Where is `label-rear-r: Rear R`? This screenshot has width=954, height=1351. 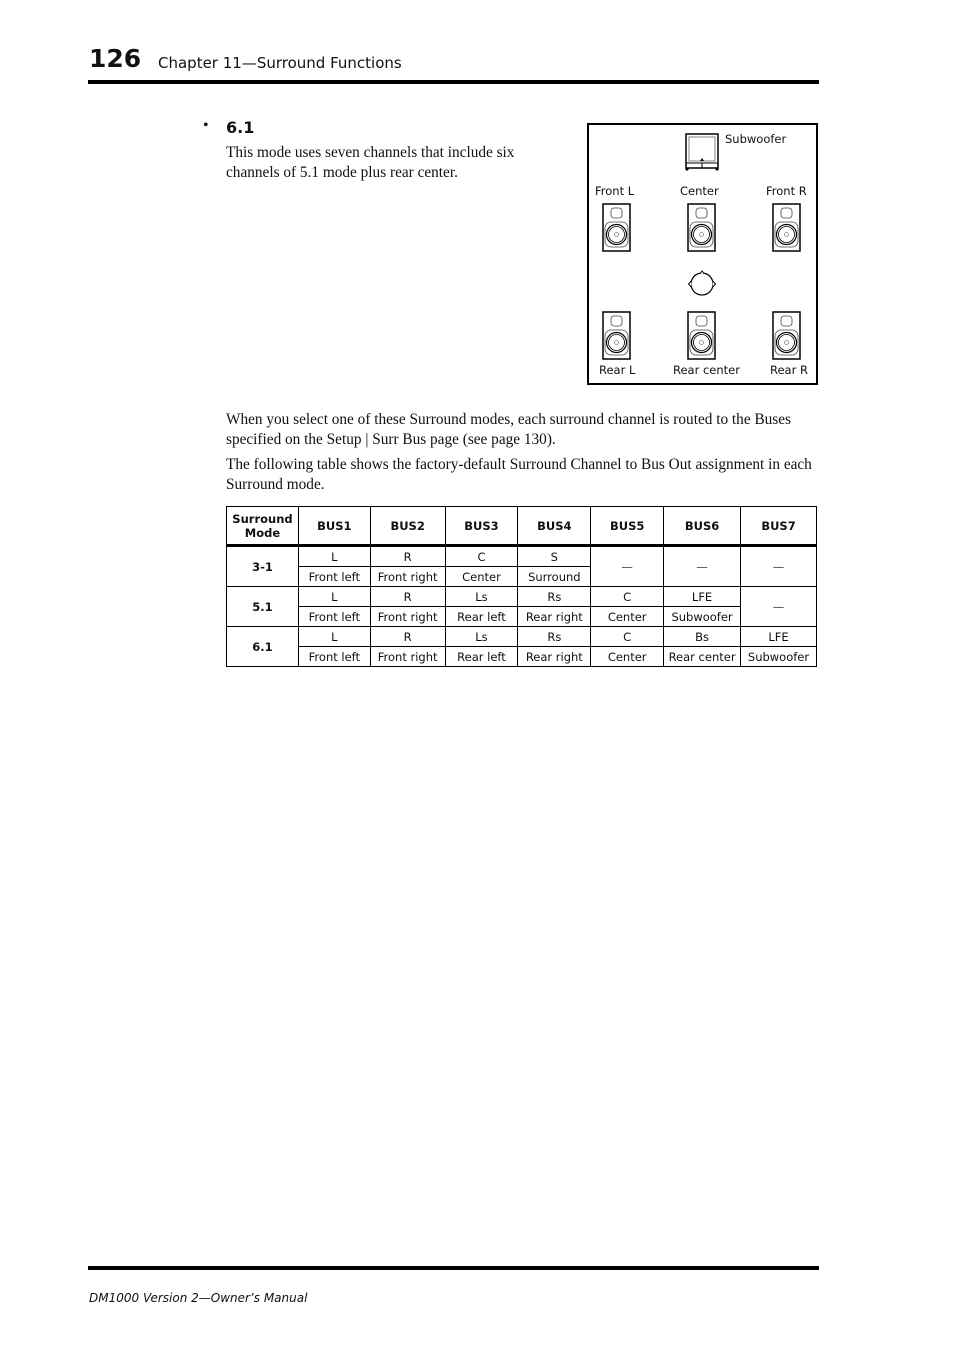
label-rear-r: Rear R is located at coordinates (789, 370).